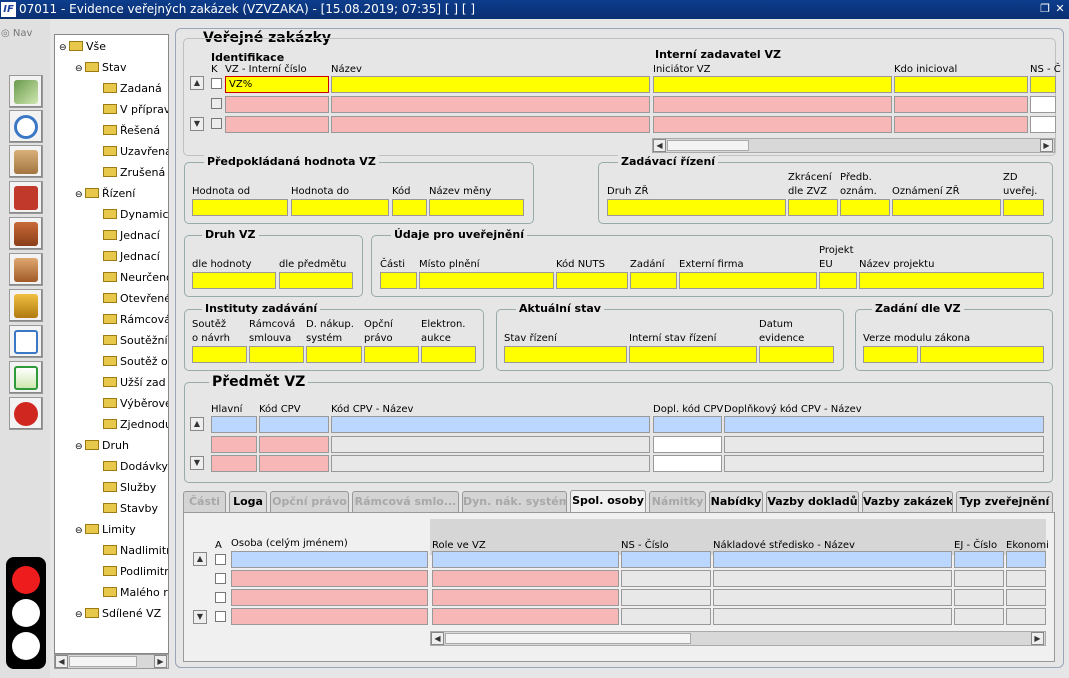 The height and width of the screenshot is (678, 1069). I want to click on datum-evidence-input, so click(796, 354).